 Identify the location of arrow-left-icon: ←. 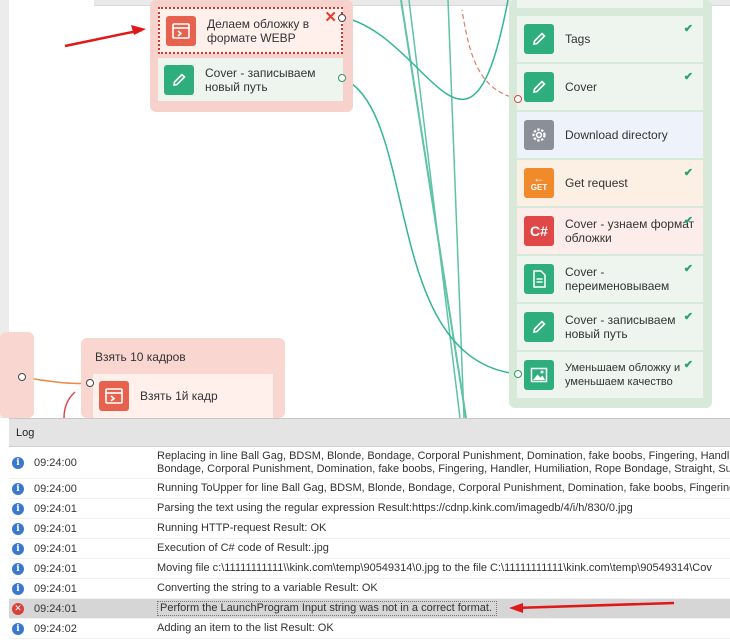
(539, 178).